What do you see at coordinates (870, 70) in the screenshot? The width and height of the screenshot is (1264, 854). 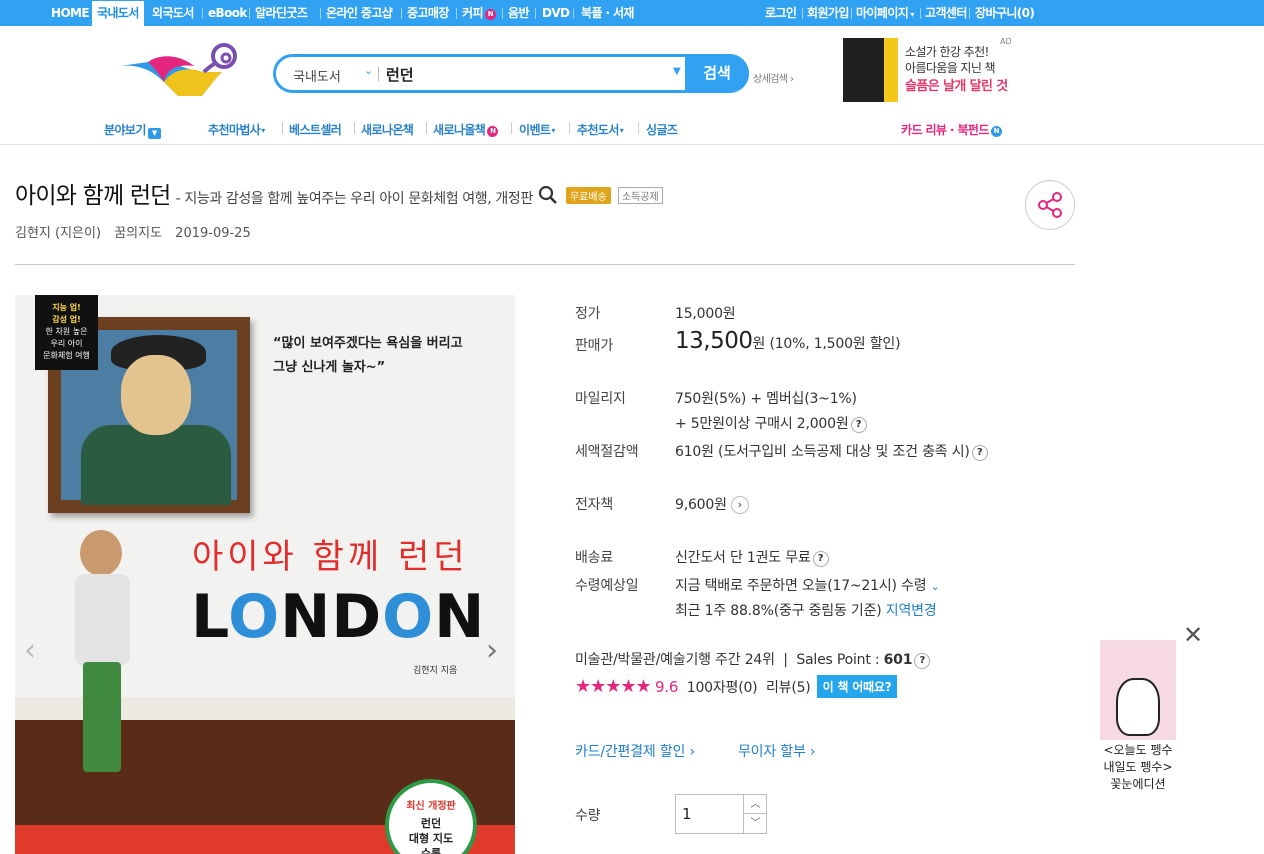 I see `ad-book-image` at bounding box center [870, 70].